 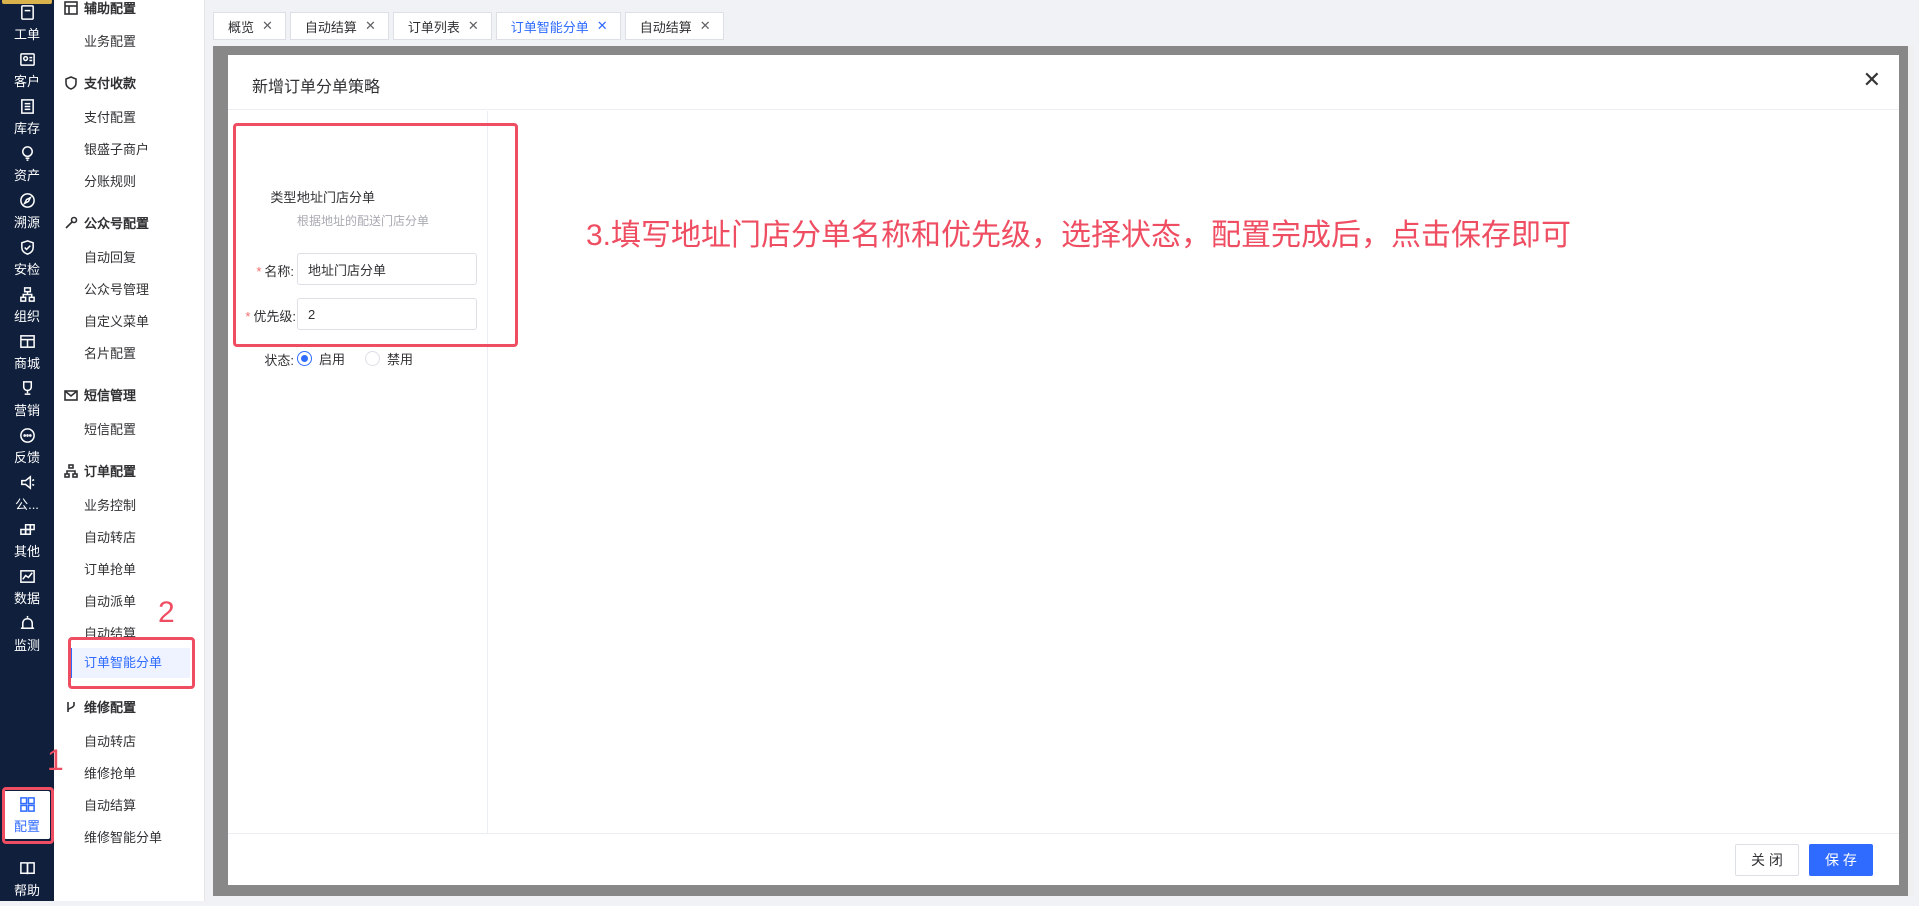 I want to click on rail-item-other: 其他, so click(x=27, y=540).